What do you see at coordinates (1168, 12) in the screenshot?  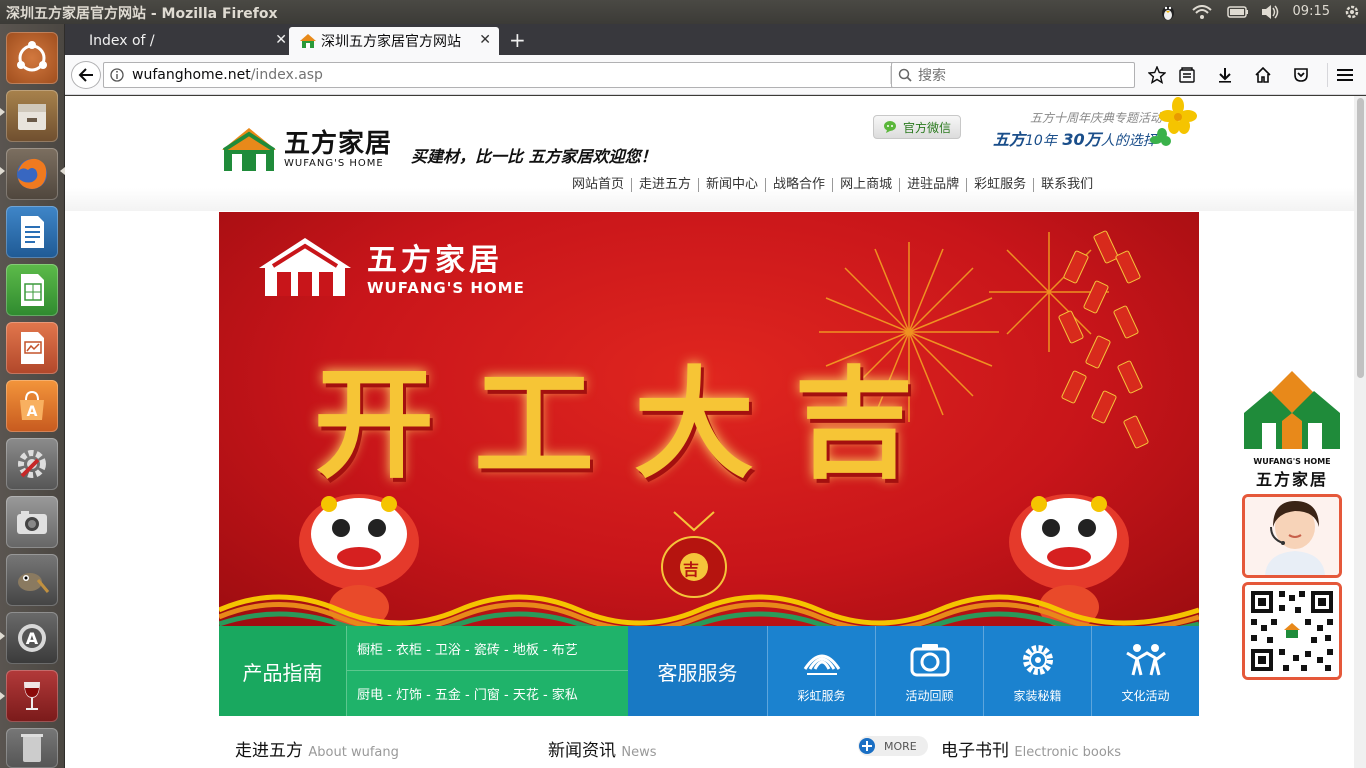 I see `tux-icon` at bounding box center [1168, 12].